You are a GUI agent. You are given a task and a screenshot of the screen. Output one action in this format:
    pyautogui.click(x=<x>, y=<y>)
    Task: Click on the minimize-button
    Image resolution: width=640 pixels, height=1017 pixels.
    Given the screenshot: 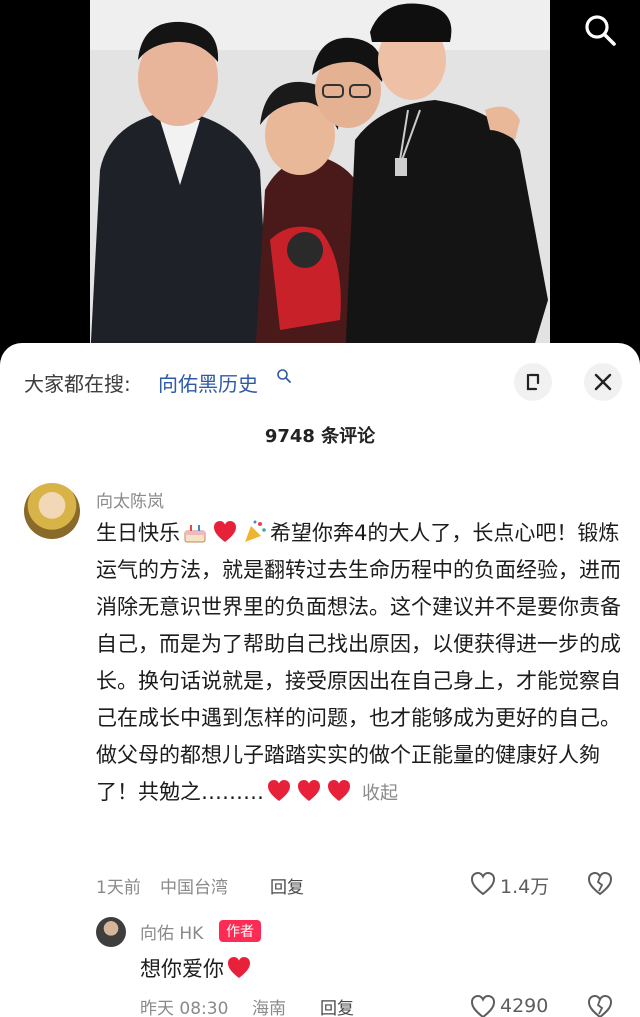 What is the action you would take?
    pyautogui.click(x=533, y=382)
    